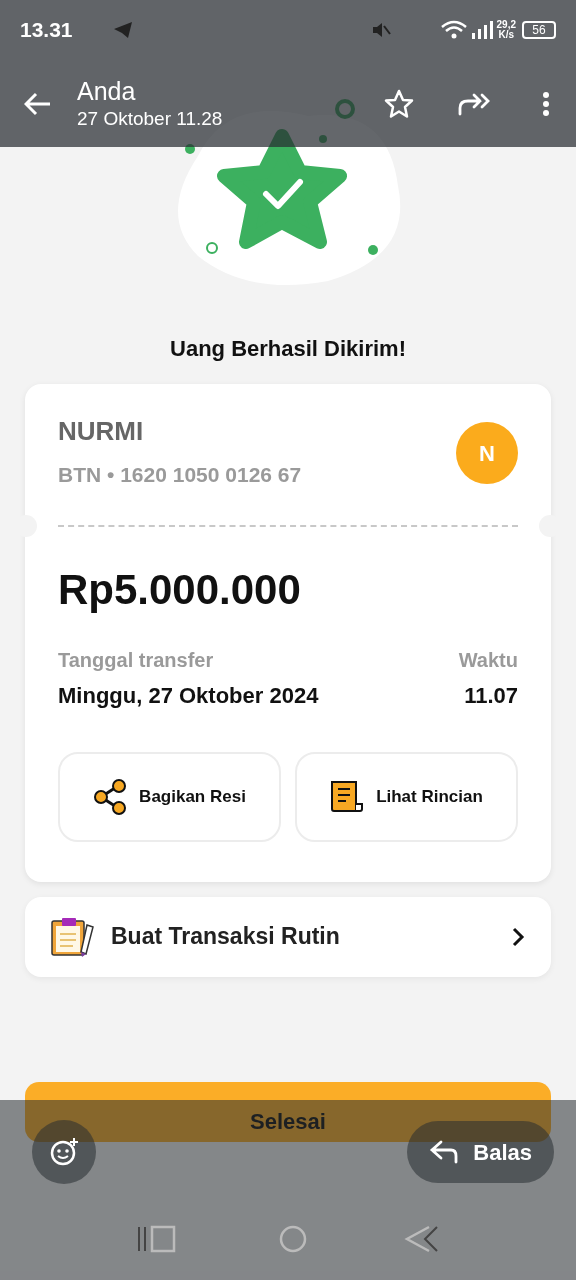 The height and width of the screenshot is (1280, 576). I want to click on success-heading: Uang Berhasil Dikirim!, so click(288, 349).